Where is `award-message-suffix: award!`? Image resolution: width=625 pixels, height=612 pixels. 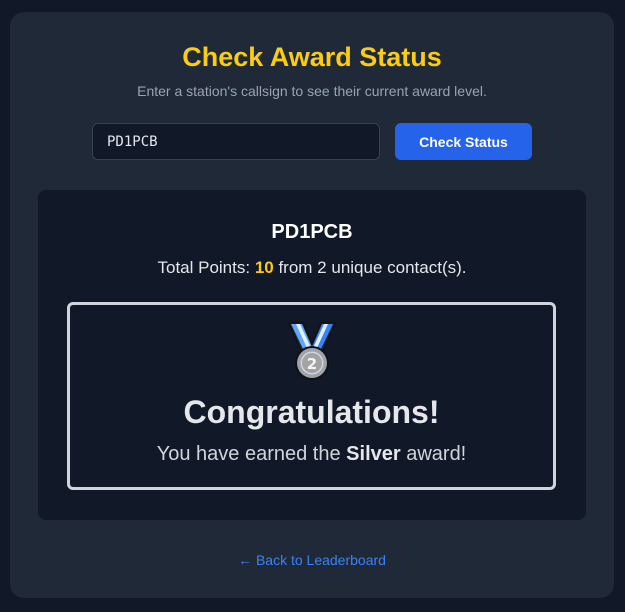 award-message-suffix: award! is located at coordinates (433, 454).